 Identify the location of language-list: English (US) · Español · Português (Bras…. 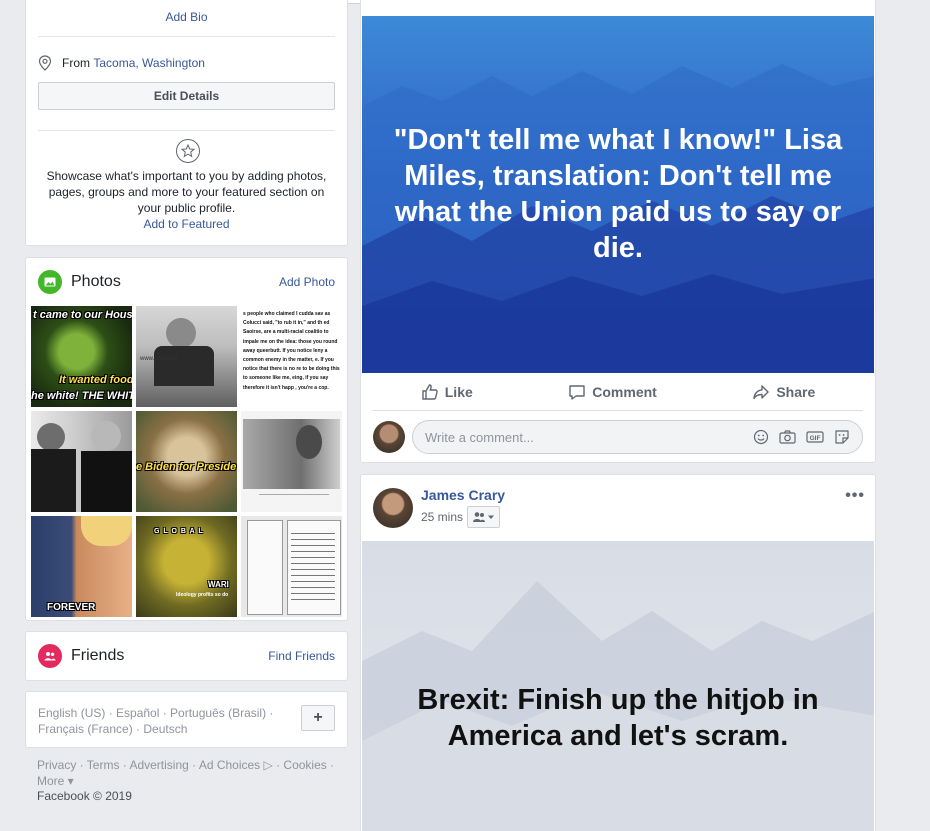
(163, 721).